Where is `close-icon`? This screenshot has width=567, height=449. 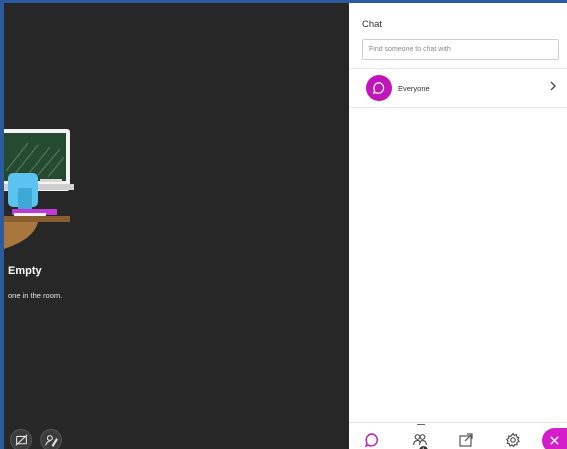 close-icon is located at coordinates (554, 440).